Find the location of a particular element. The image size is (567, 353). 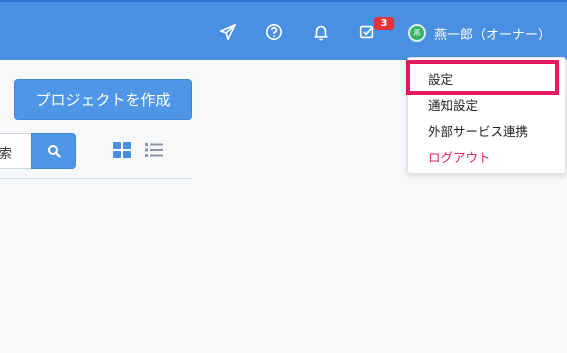

menu-item-external-services: 外部サービス連携 is located at coordinates (478, 130).